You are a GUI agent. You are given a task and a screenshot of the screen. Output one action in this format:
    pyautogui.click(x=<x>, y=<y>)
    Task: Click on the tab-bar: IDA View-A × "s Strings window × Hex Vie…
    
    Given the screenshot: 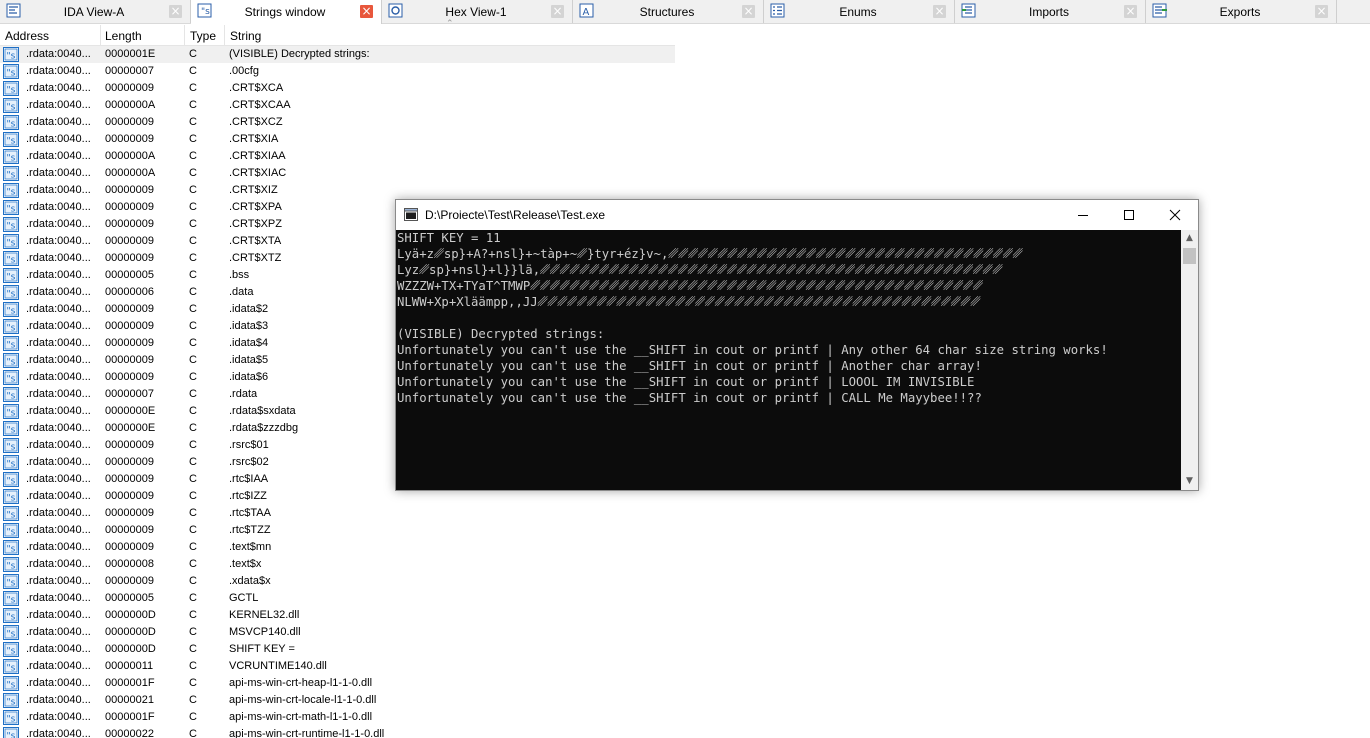 What is the action you would take?
    pyautogui.click(x=685, y=14)
    